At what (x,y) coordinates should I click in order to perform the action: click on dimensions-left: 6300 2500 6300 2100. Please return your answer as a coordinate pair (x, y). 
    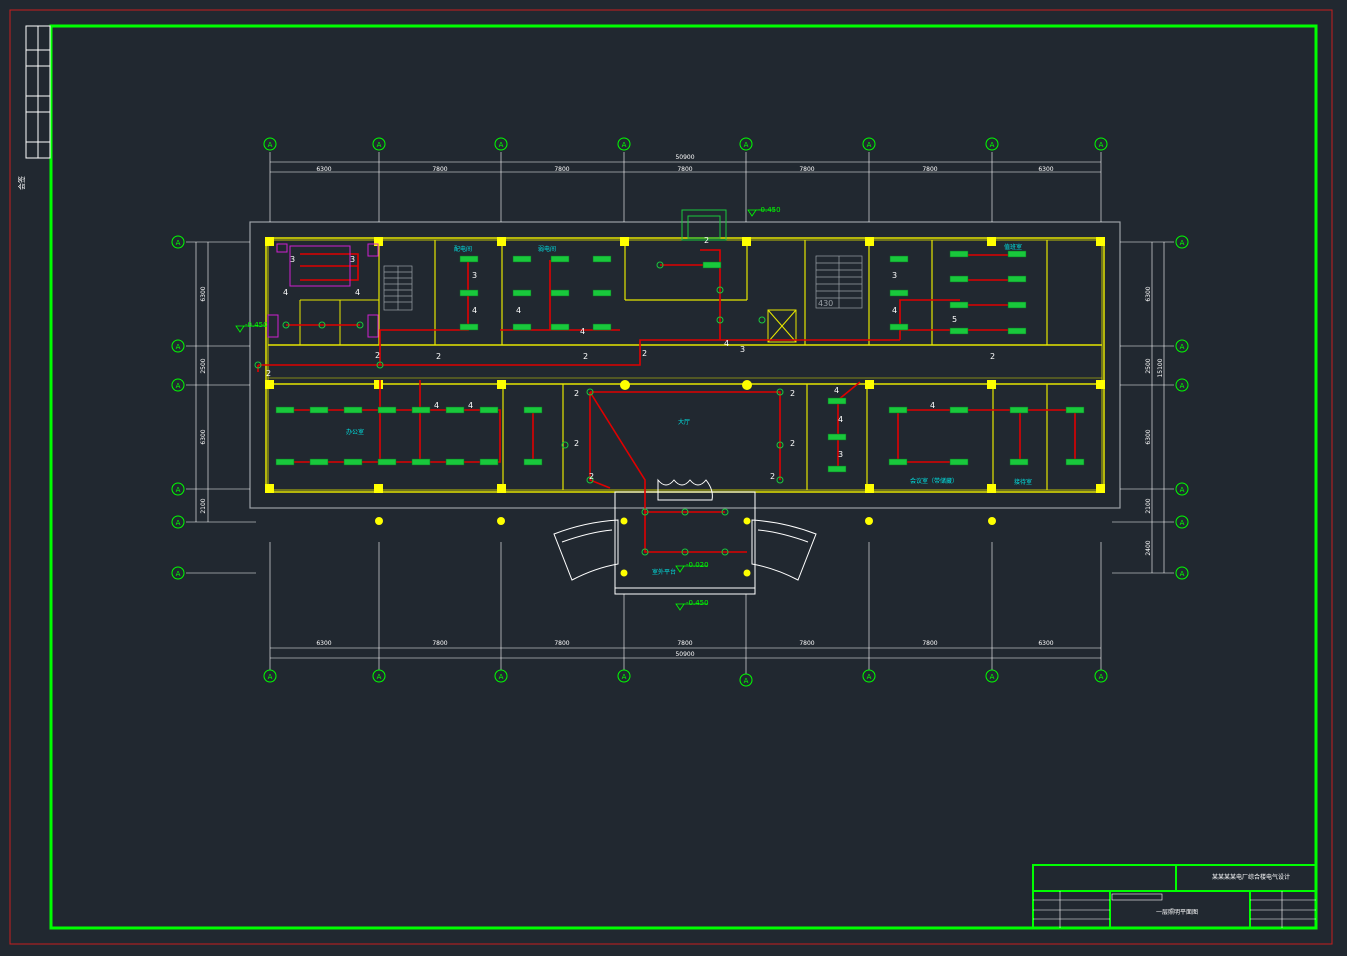
    Looking at the image, I should click on (203, 399).